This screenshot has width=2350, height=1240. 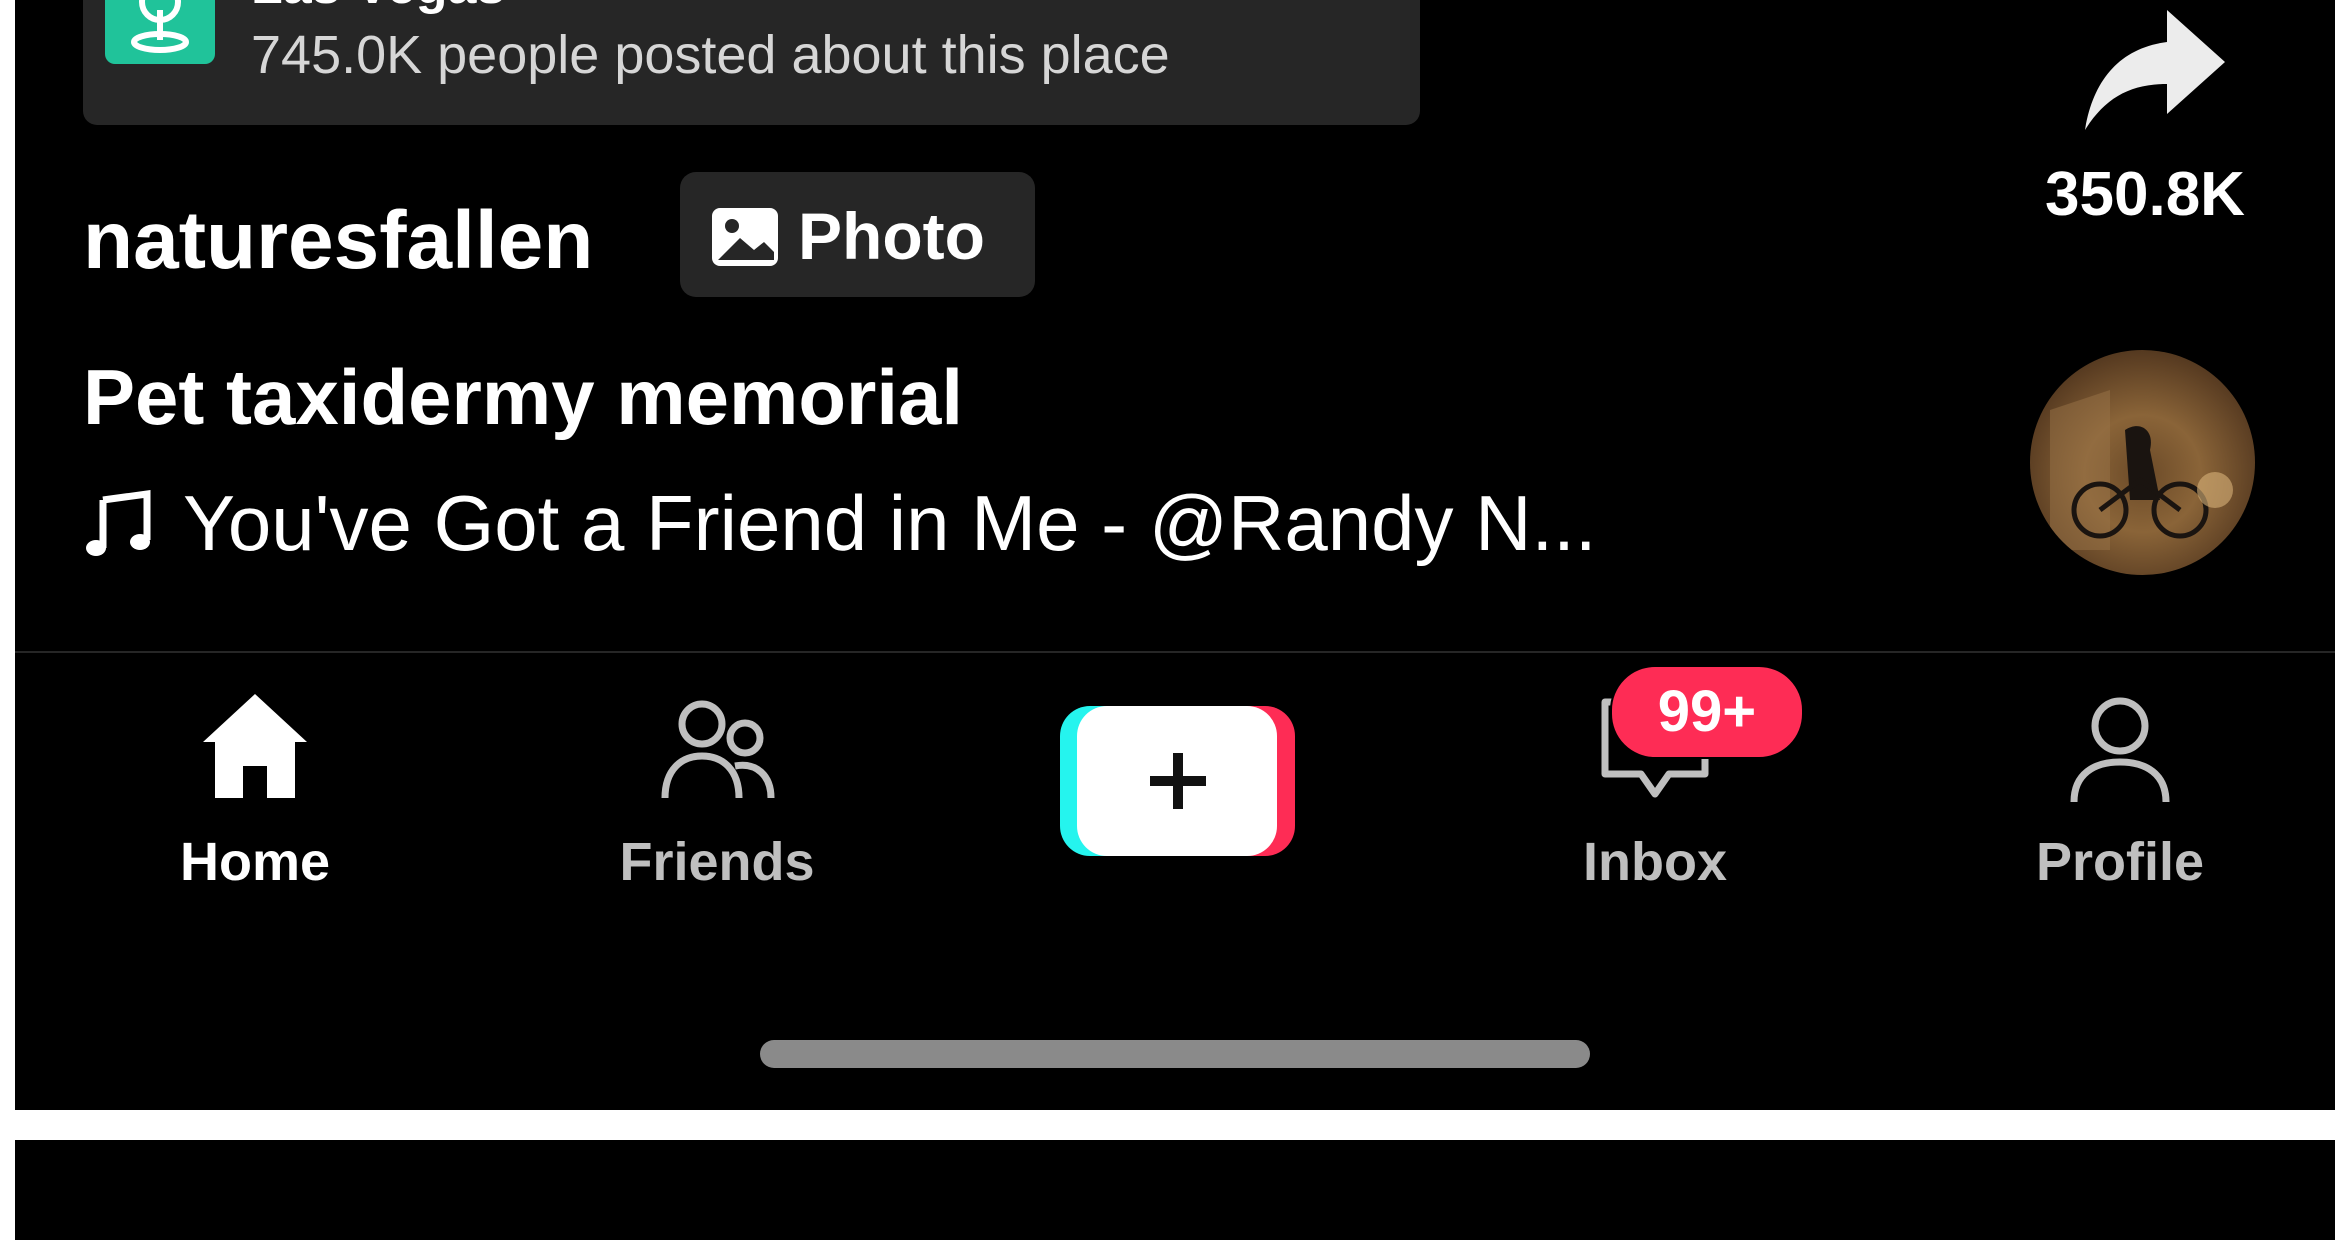 I want to click on nav-friends: Friends, so click(x=717, y=805).